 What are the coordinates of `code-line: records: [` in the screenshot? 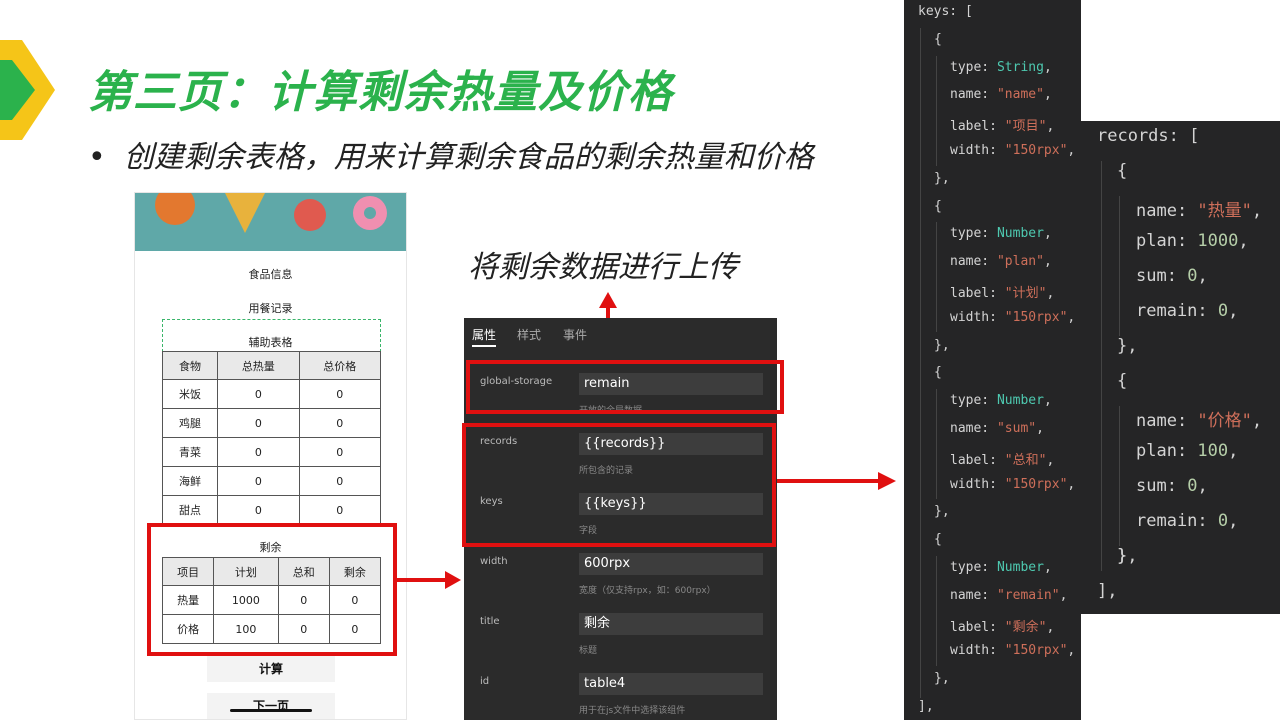 It's located at (1148, 136).